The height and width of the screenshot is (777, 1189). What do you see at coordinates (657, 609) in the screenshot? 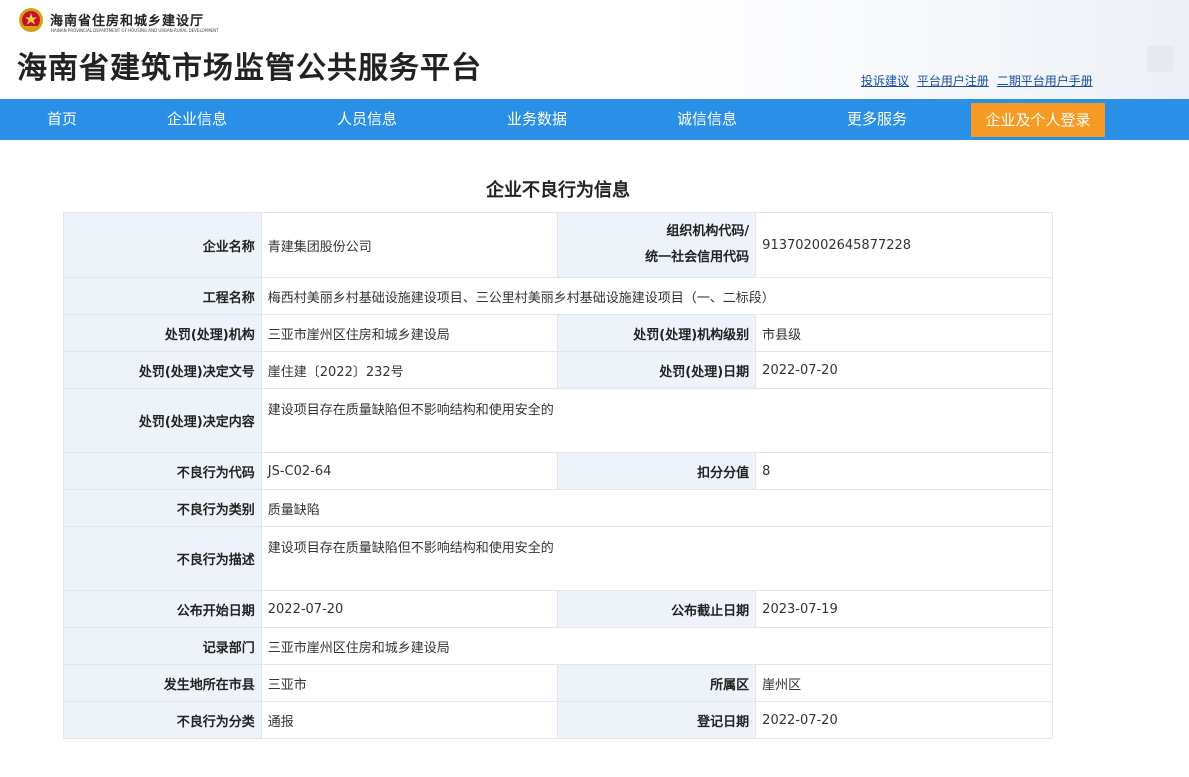
I see `publish-end-label: 公布截止日期` at bounding box center [657, 609].